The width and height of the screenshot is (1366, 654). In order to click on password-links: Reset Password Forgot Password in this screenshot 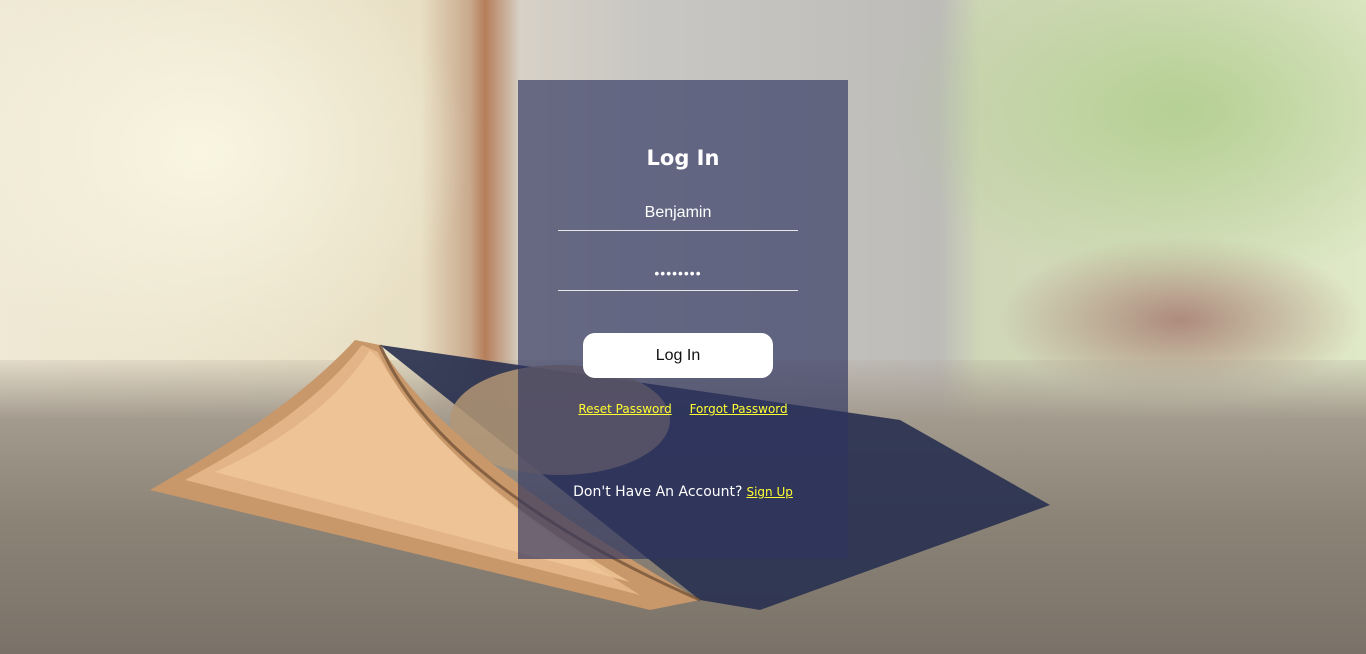, I will do `click(683, 409)`.